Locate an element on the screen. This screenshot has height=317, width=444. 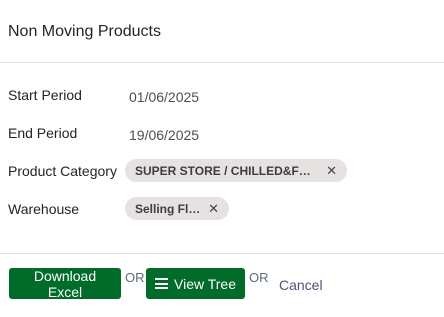
warehouse-row: Warehouse Selling Floor ✕ is located at coordinates (222, 216).